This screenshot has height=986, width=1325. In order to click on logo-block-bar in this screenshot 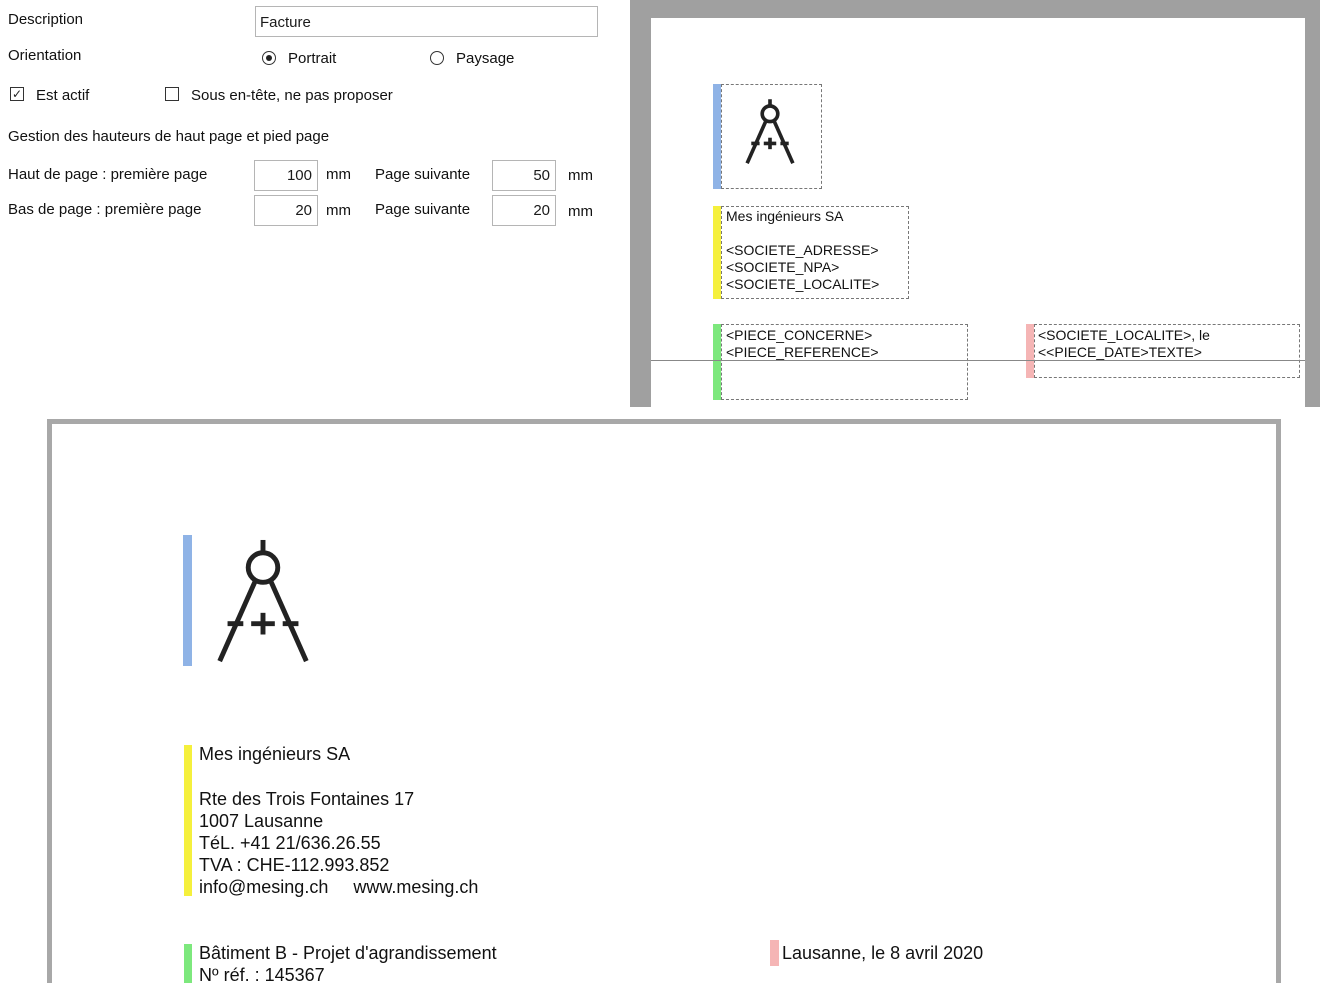, I will do `click(717, 136)`.